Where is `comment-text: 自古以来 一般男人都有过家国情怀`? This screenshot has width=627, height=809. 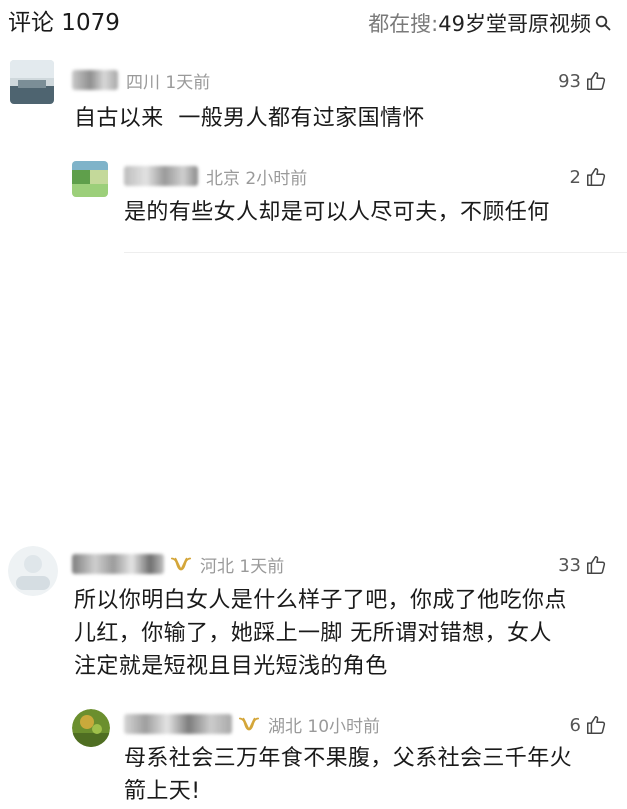
comment-text: 自古以来 一般男人都有过家国情怀 is located at coordinates (249, 118).